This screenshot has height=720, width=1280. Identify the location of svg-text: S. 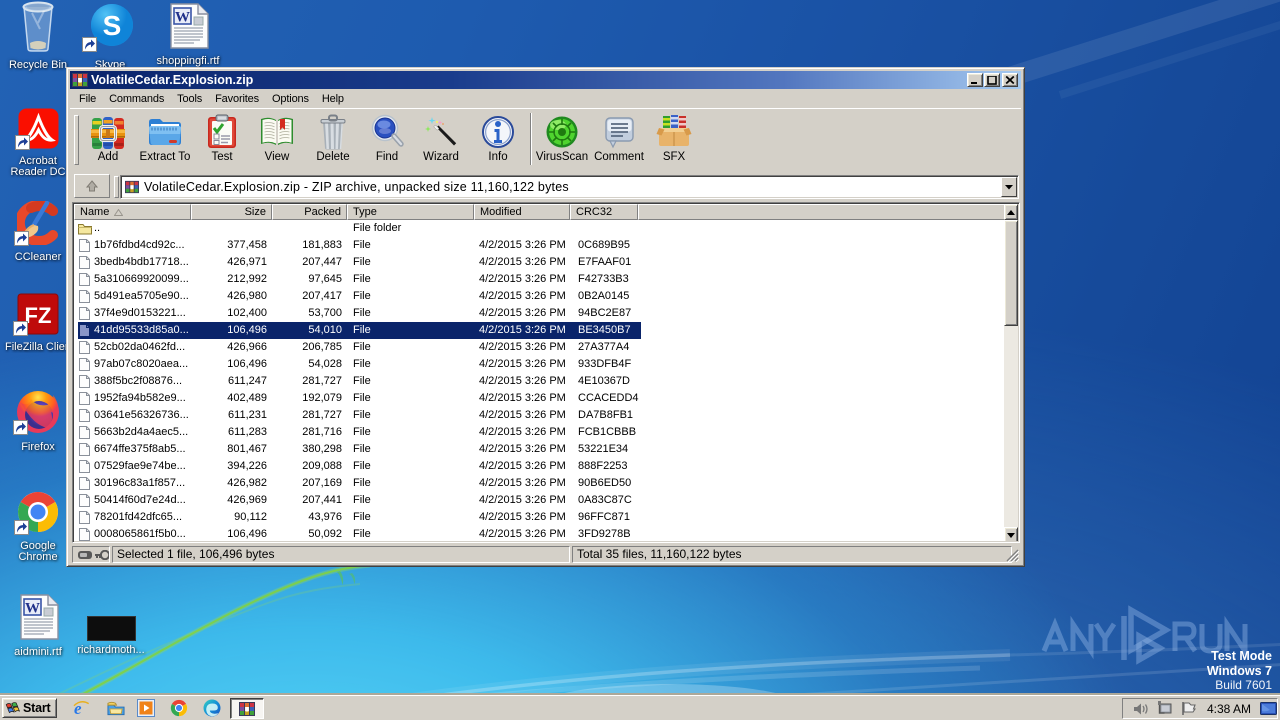
(112, 25).